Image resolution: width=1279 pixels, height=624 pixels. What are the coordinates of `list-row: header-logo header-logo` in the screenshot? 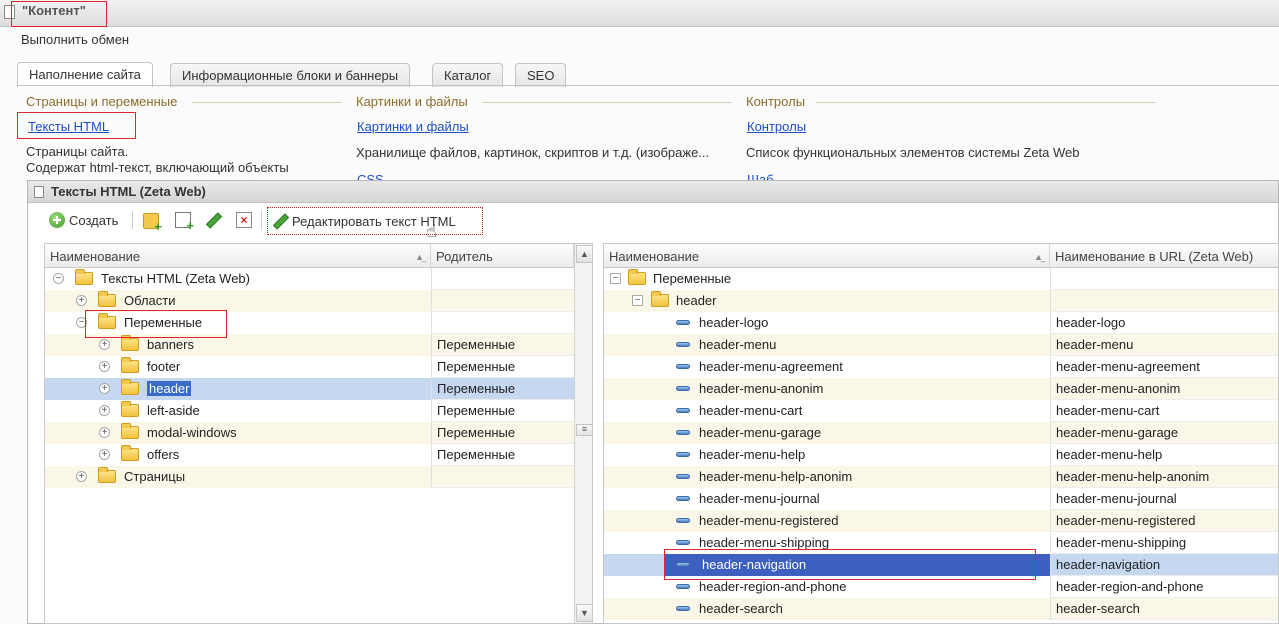 It's located at (941, 323).